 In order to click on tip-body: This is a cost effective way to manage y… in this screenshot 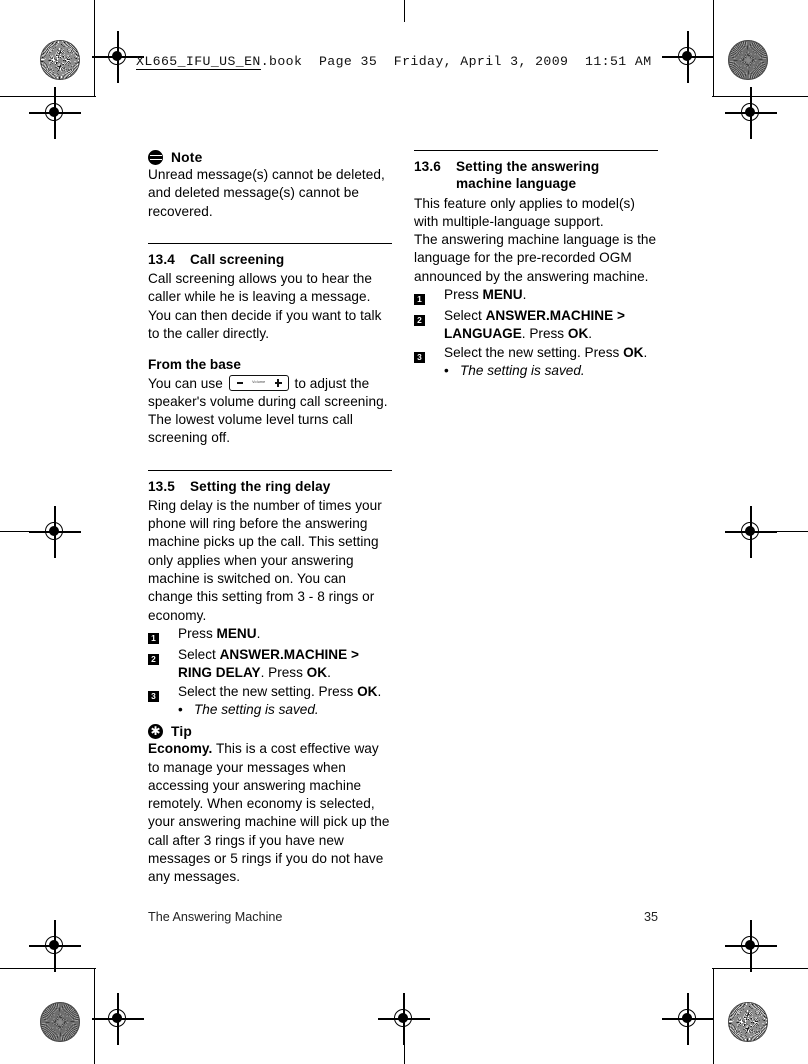, I will do `click(269, 813)`.